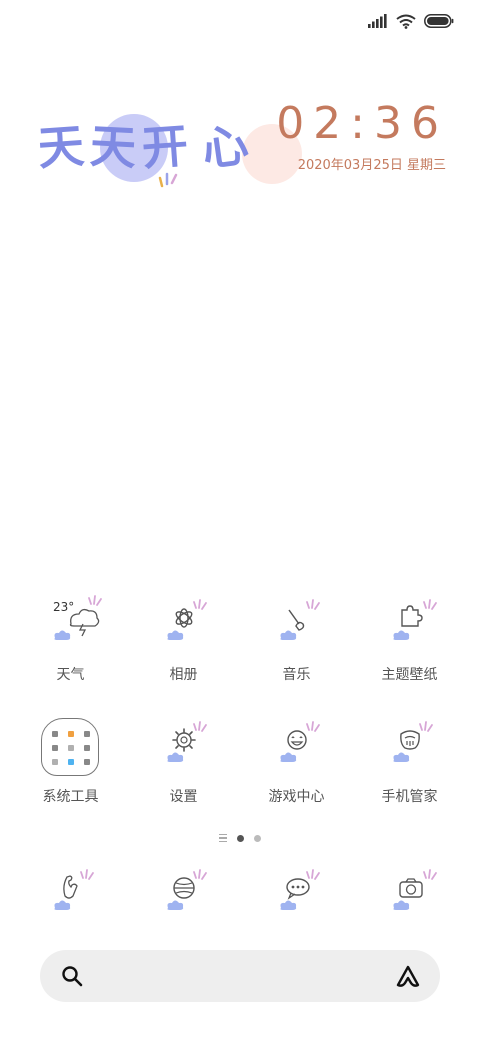  What do you see at coordinates (223, 838) in the screenshot?
I see `app-drawer-indicator-icon` at bounding box center [223, 838].